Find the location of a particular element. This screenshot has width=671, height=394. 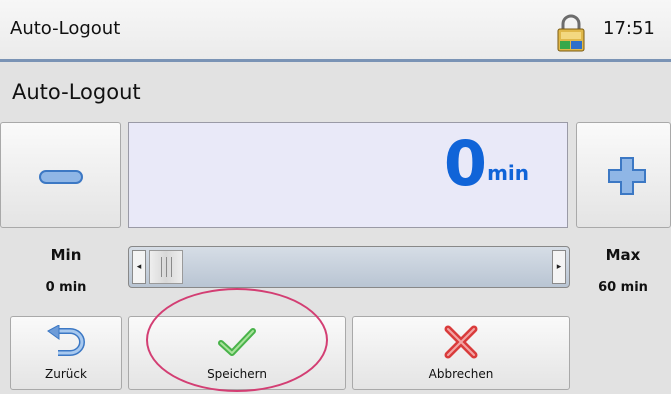

cancel-label: Abbrechen is located at coordinates (461, 374).